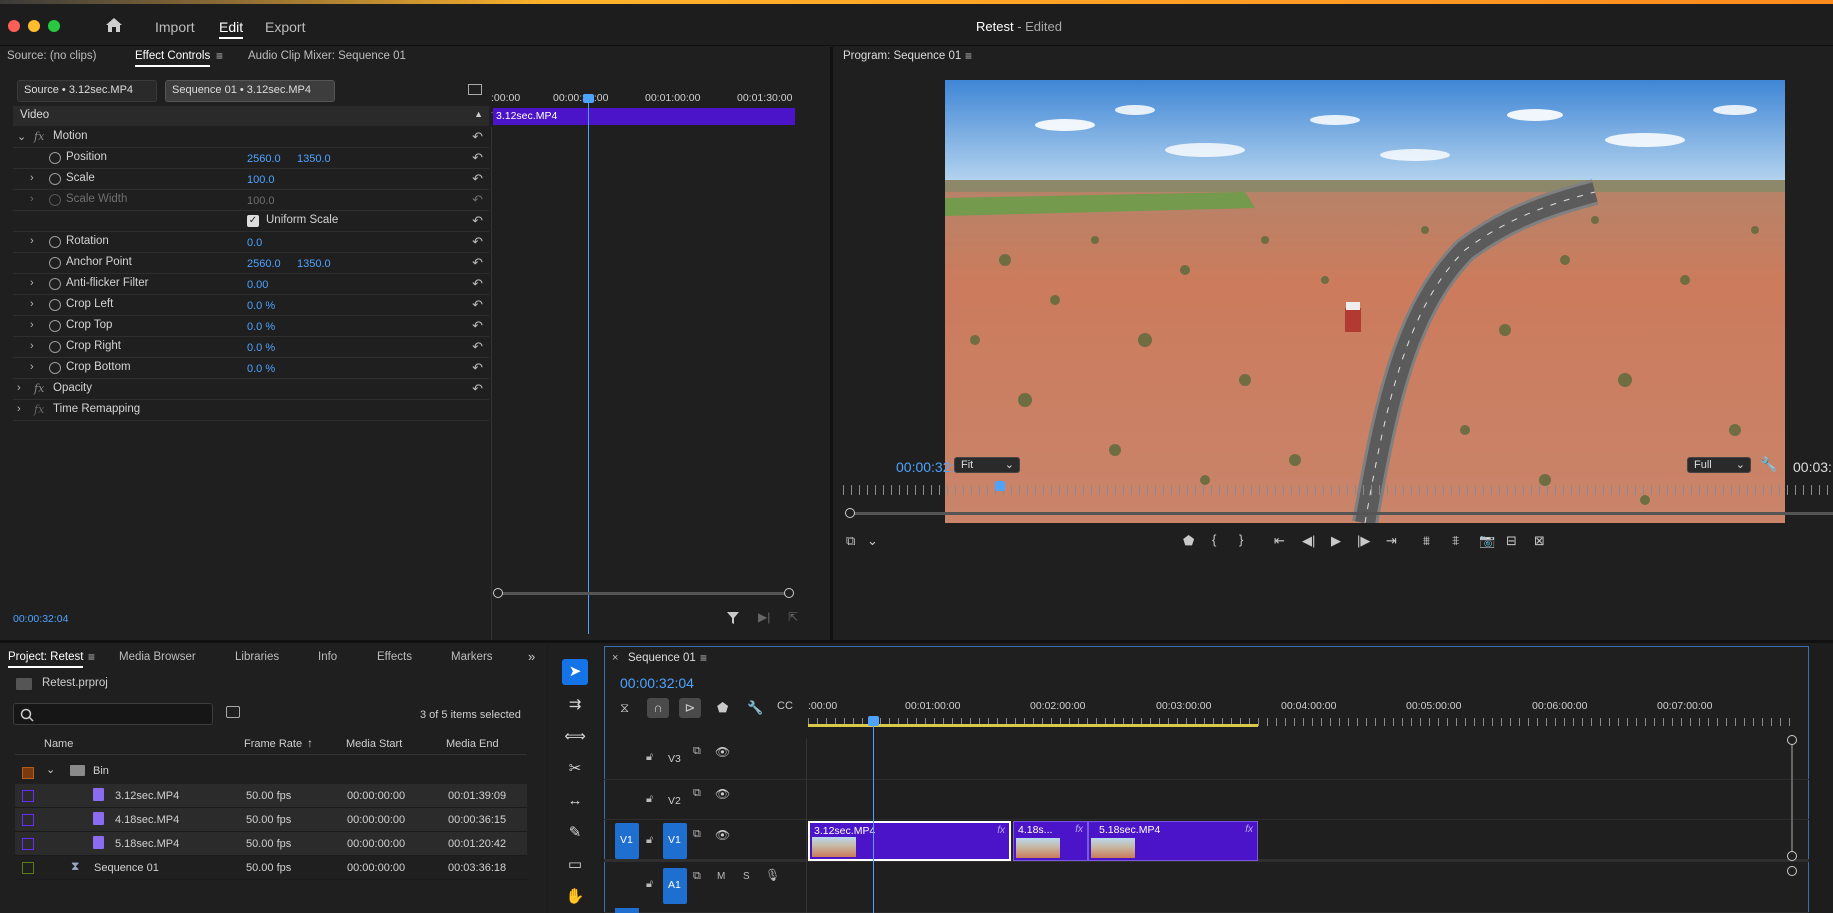 The image size is (1833, 913). Describe the element at coordinates (327, 56) in the screenshot. I see `tab-audio-clip-mixer: Audio Clip Mixer: Sequence 01` at that location.